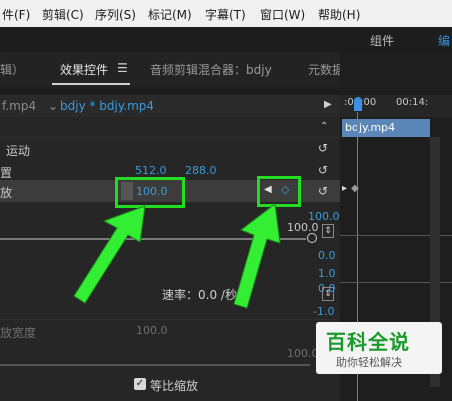  Describe the element at coordinates (109, 254) in the screenshot. I see `arrow-left-icon` at that location.